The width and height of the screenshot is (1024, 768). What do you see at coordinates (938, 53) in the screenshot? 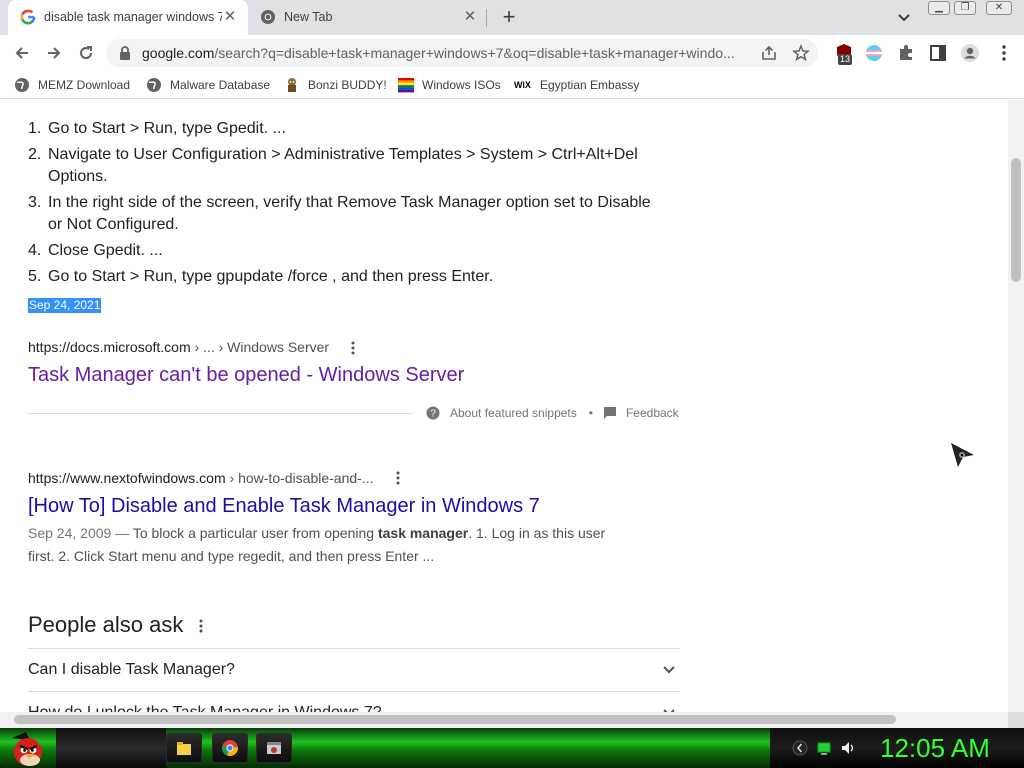
I see `side-panel-icon` at bounding box center [938, 53].